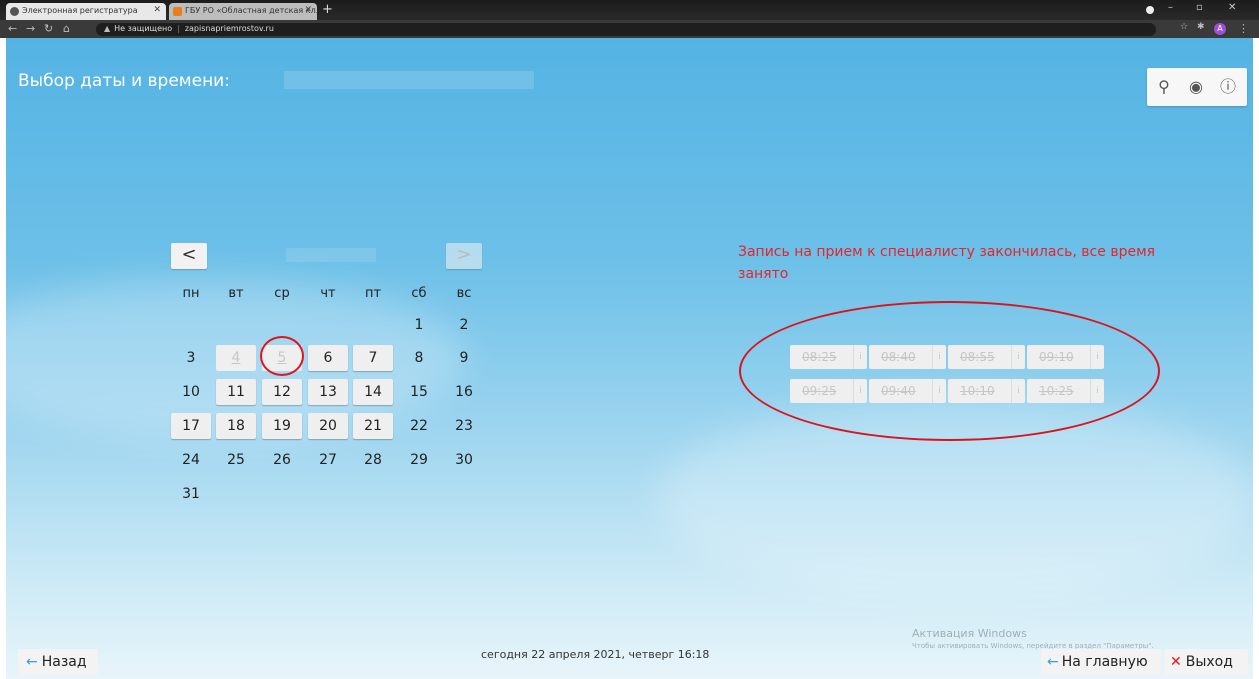 This screenshot has height=679, width=1259. Describe the element at coordinates (969, 633) in the screenshot. I see `windows-activation-title: Активация Windows` at that location.